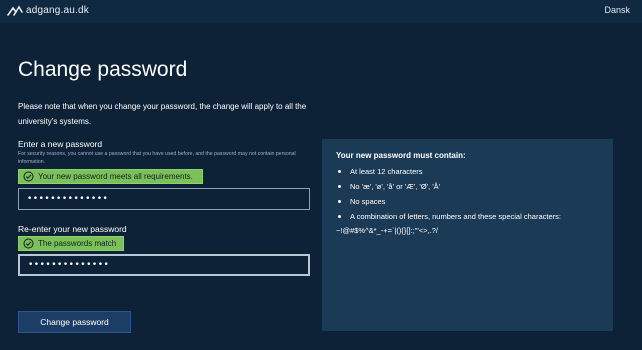 This screenshot has width=642, height=350. I want to click on new-password-label: Enter a new password, so click(60, 144).